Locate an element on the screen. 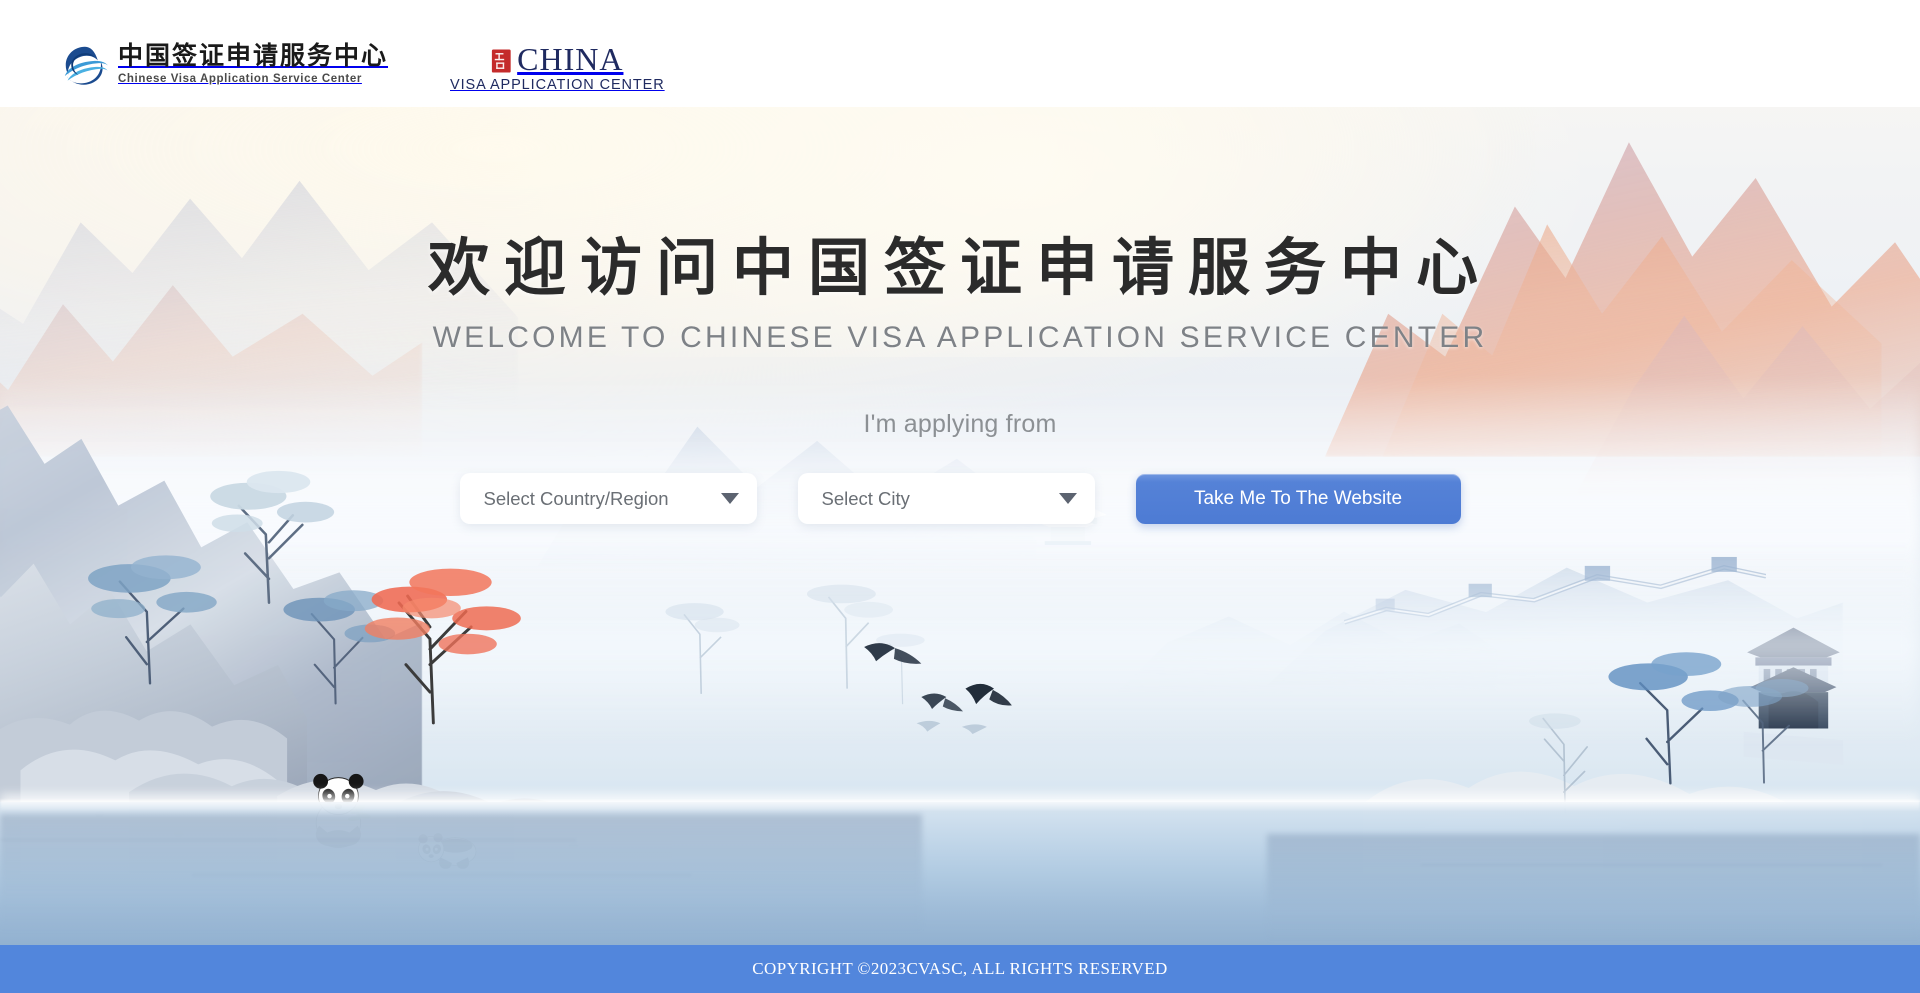  applying-from-label: I'm applying from is located at coordinates (960, 424).